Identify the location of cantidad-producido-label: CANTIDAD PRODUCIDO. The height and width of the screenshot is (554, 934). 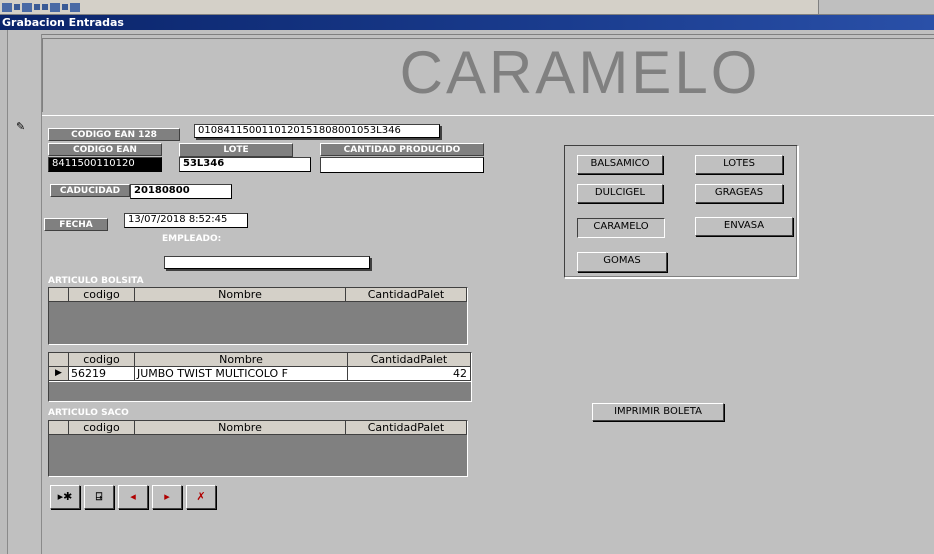
(402, 149).